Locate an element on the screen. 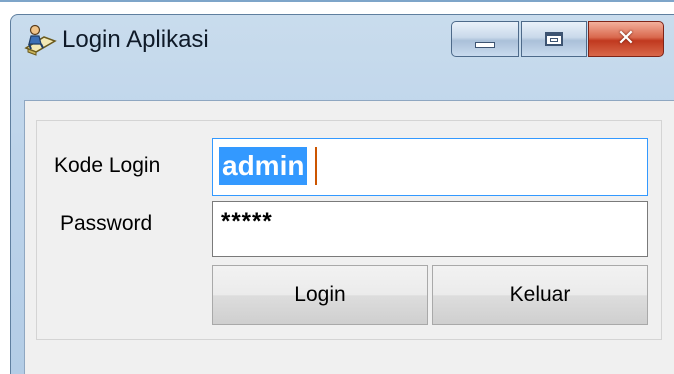 Image resolution: width=674 pixels, height=374 pixels. minimize-button is located at coordinates (485, 39).